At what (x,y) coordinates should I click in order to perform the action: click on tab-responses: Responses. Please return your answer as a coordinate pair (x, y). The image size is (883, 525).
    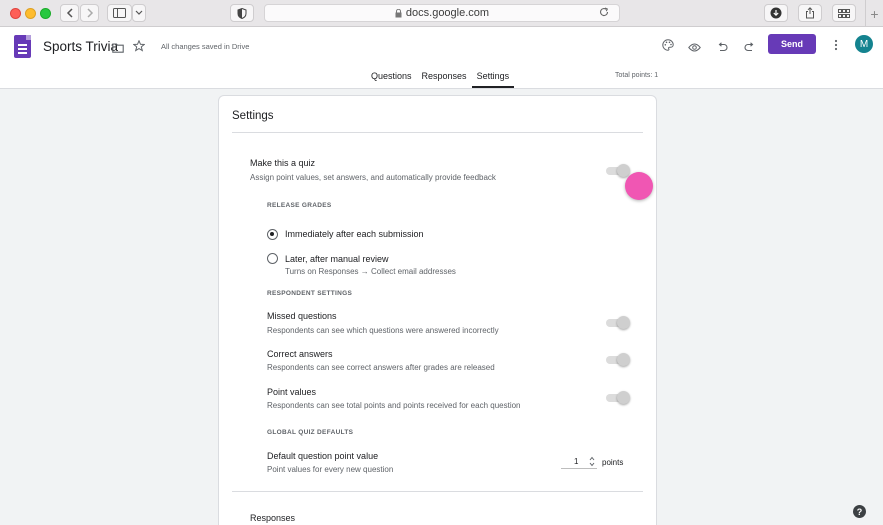
    Looking at the image, I should click on (444, 79).